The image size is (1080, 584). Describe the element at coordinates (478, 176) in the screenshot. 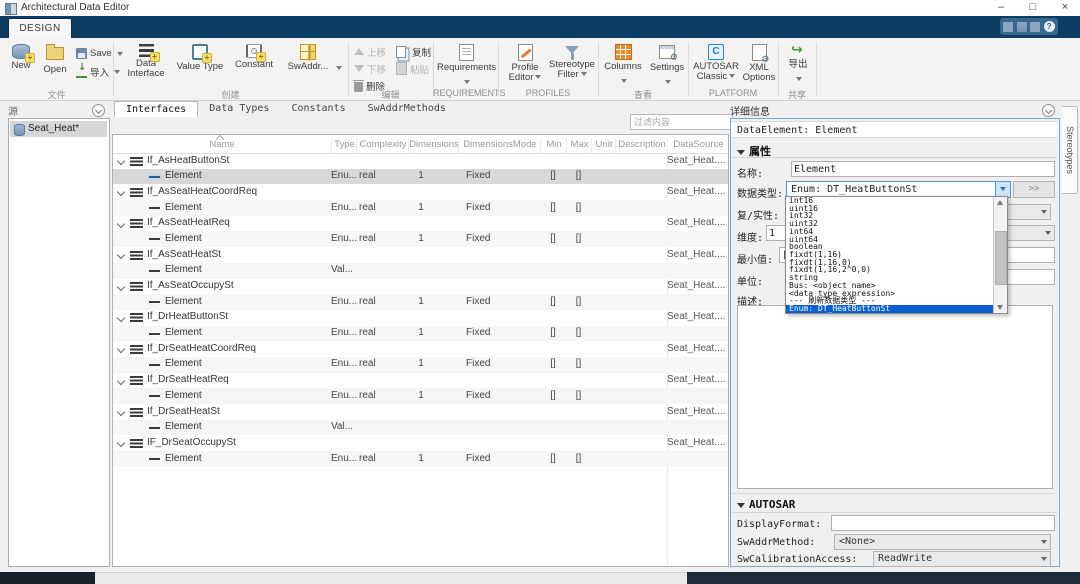

I see `dimensions-mode-cell: Fixed` at that location.